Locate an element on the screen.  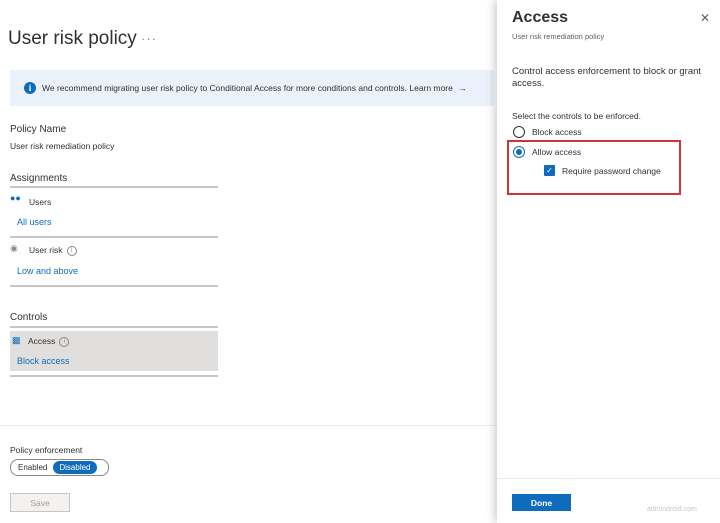
access-divider is located at coordinates (114, 376).